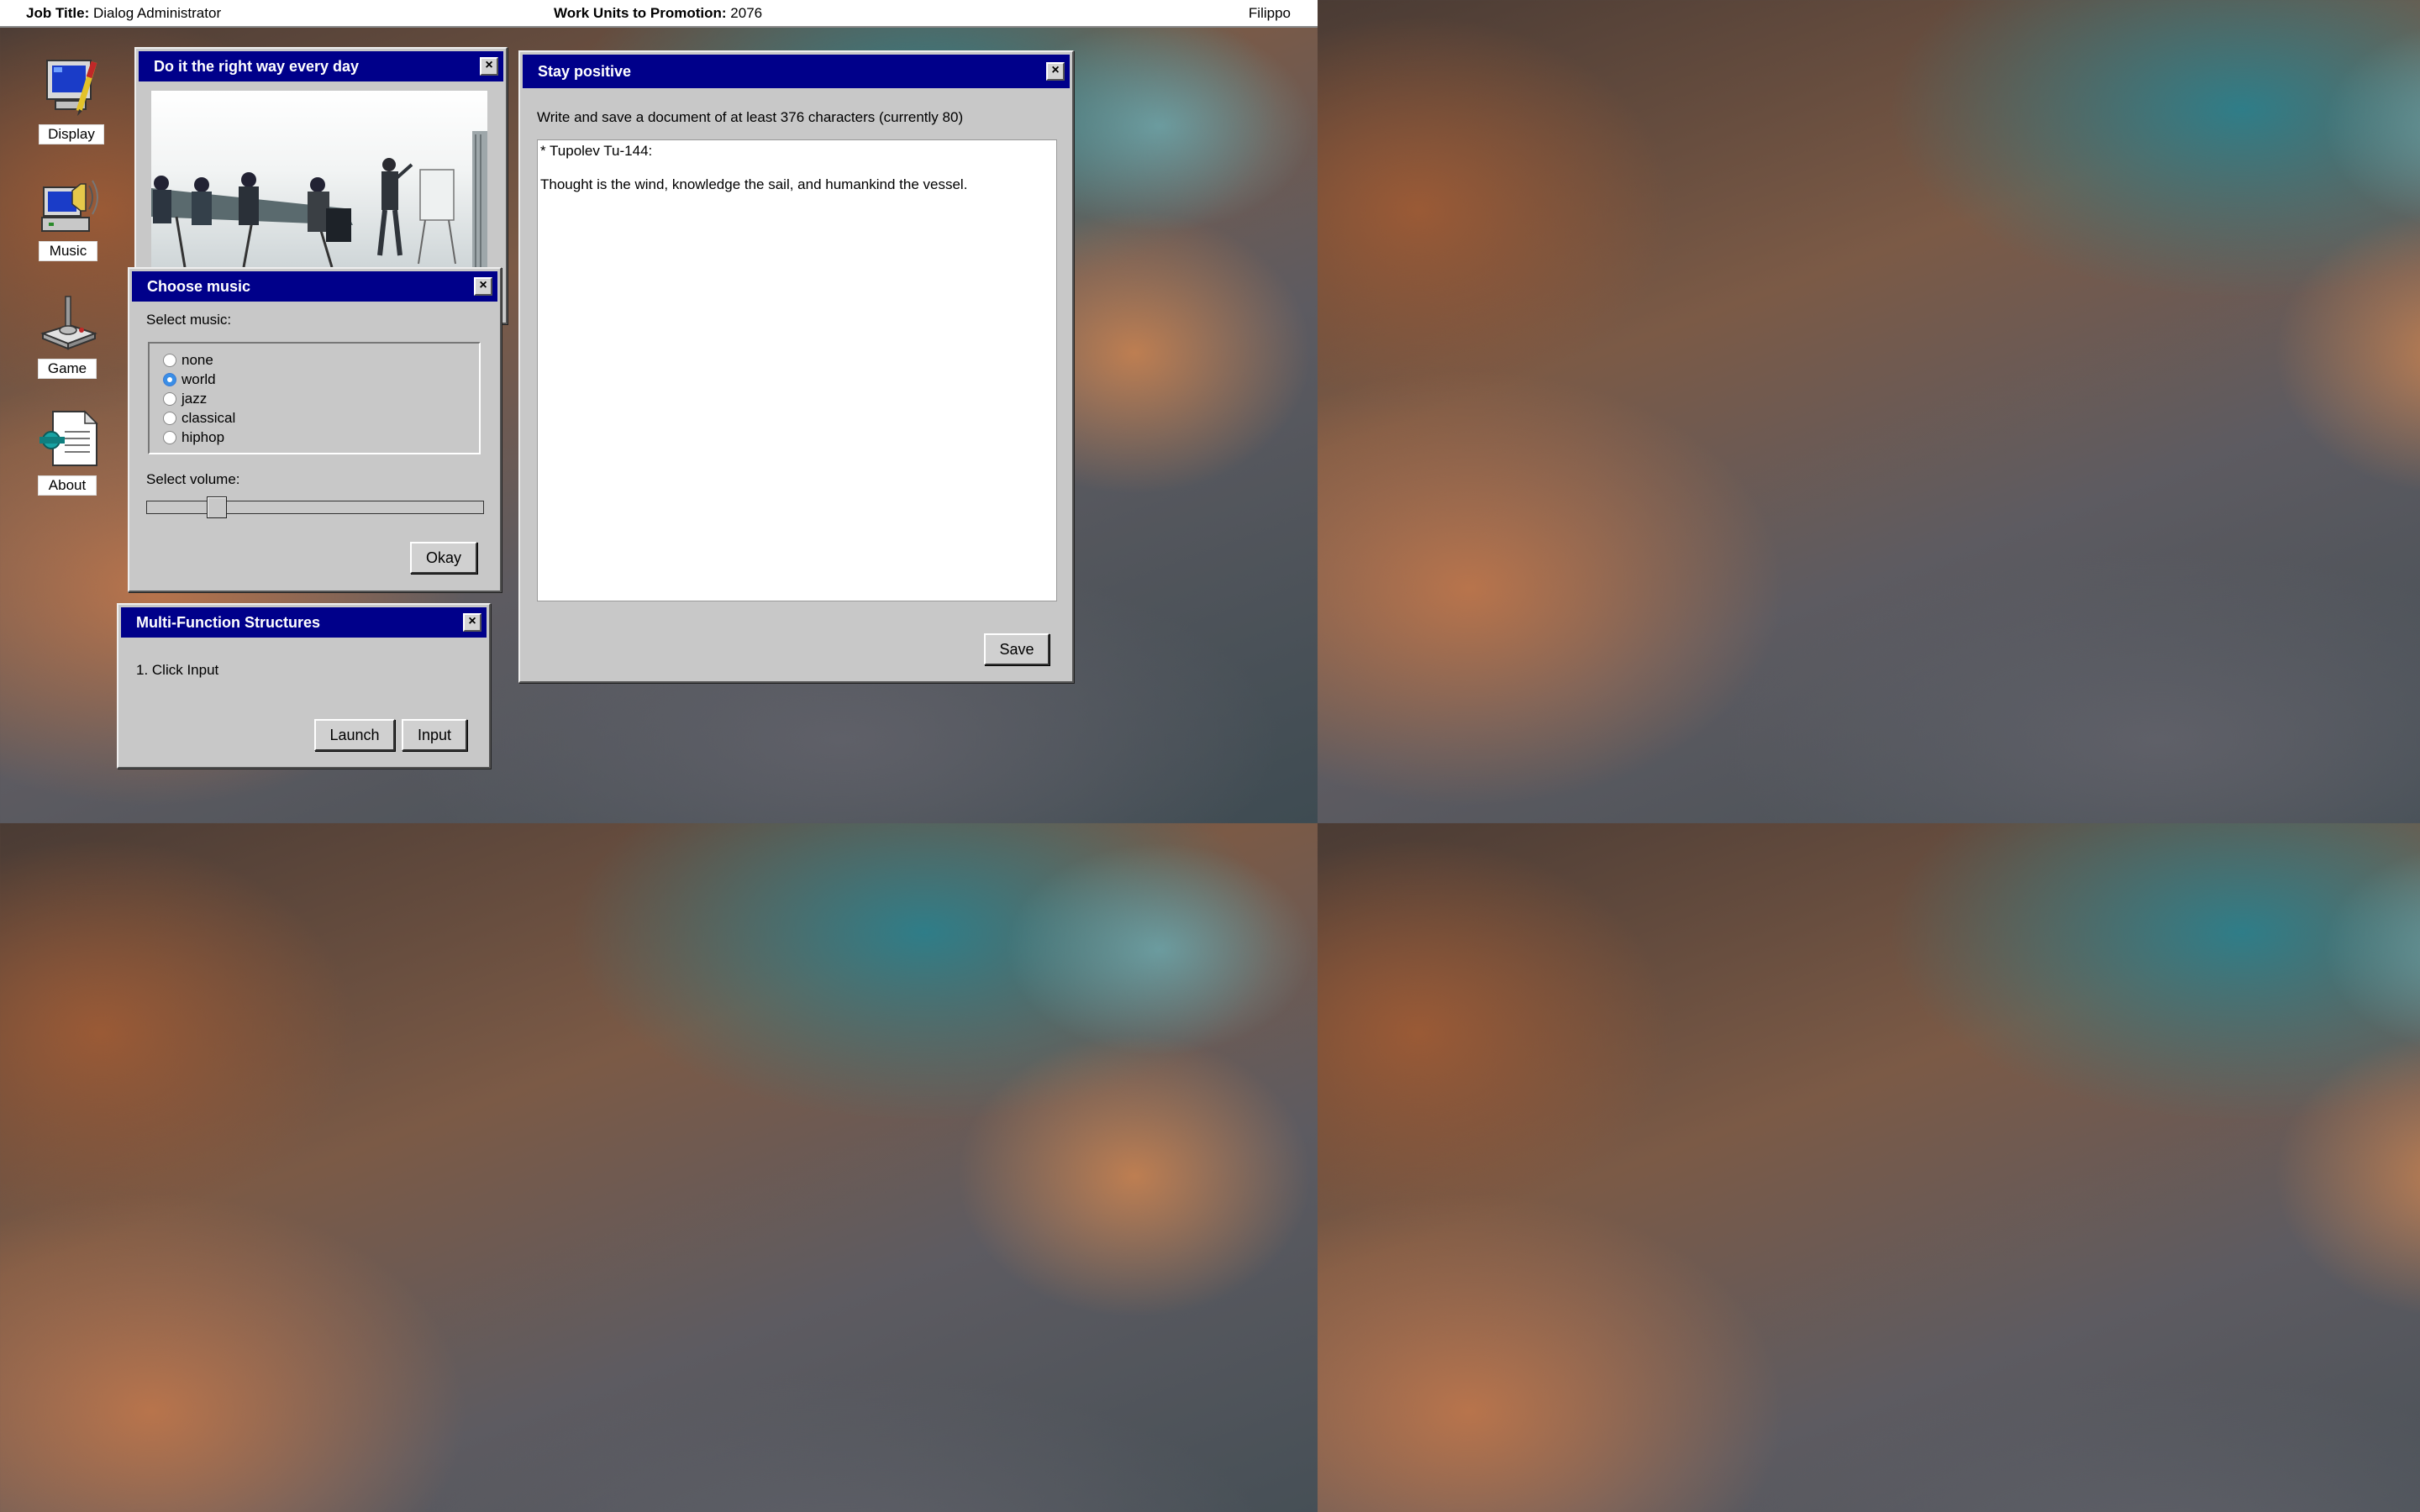 Image resolution: width=2420 pixels, height=1512 pixels. I want to click on job-title: Job Title: Dialog Administrator, so click(124, 13).